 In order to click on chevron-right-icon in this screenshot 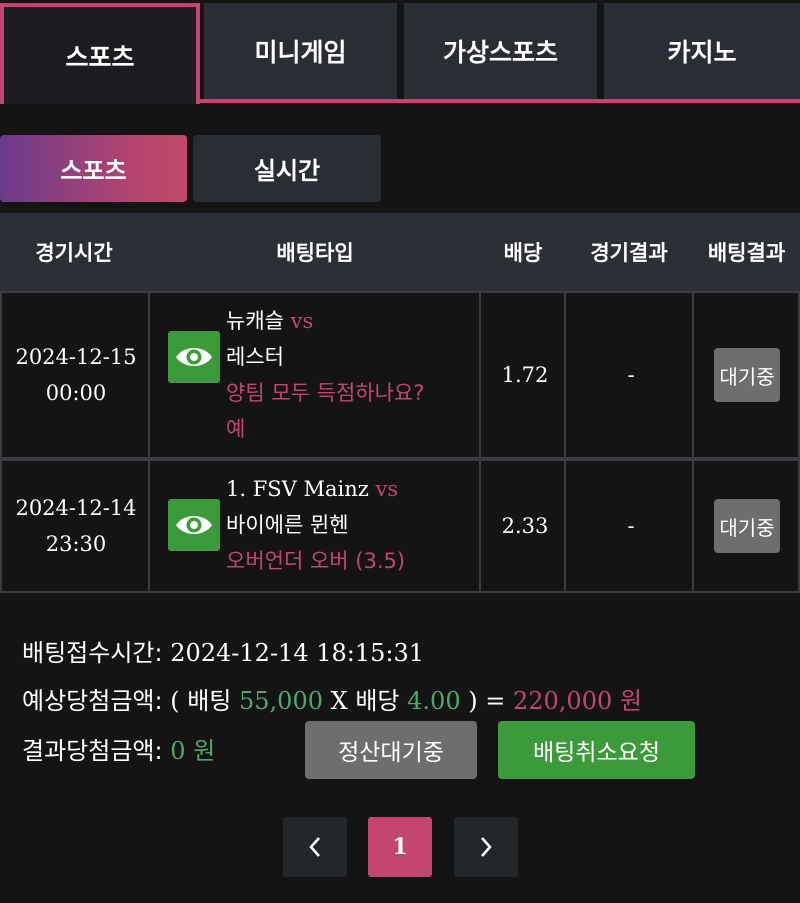, I will do `click(486, 847)`.